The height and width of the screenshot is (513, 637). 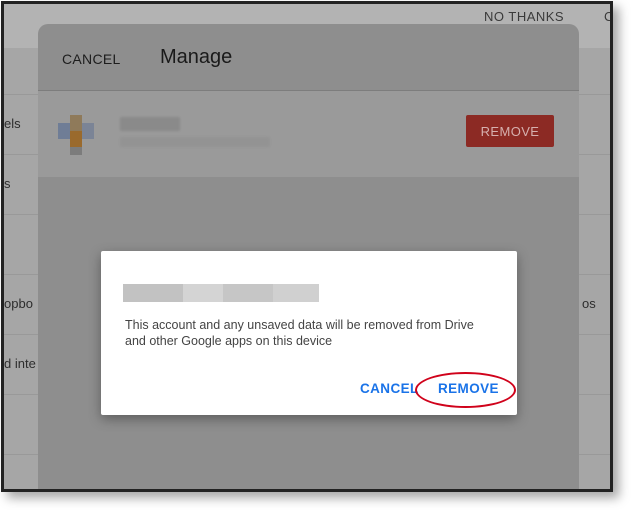 I want to click on manage-title: Manage, so click(x=196, y=57).